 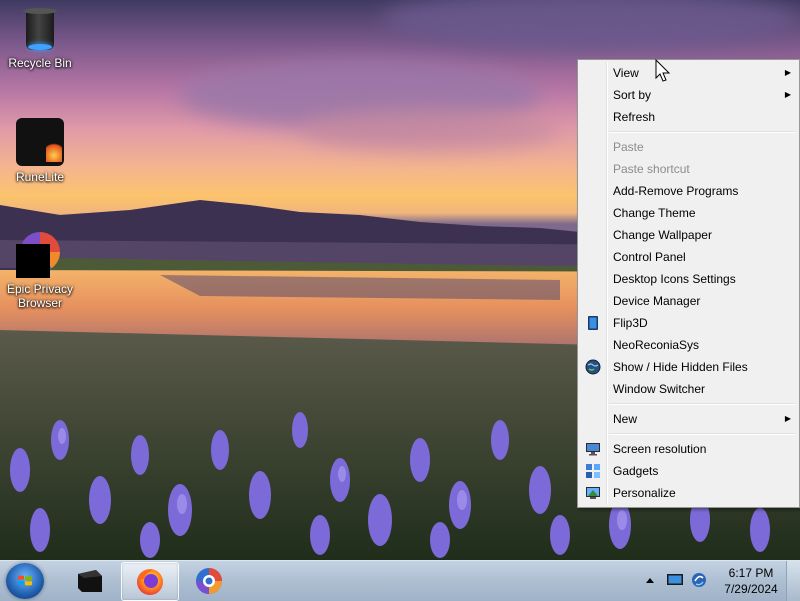 What do you see at coordinates (688, 471) in the screenshot?
I see `menu-item-gadgets: Gadgets` at bounding box center [688, 471].